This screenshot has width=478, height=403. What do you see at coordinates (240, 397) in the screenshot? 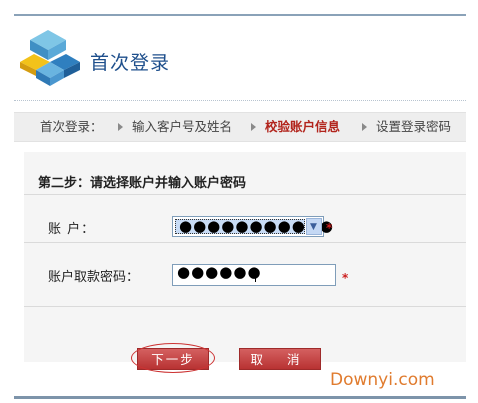
I see `bottom-border` at bounding box center [240, 397].